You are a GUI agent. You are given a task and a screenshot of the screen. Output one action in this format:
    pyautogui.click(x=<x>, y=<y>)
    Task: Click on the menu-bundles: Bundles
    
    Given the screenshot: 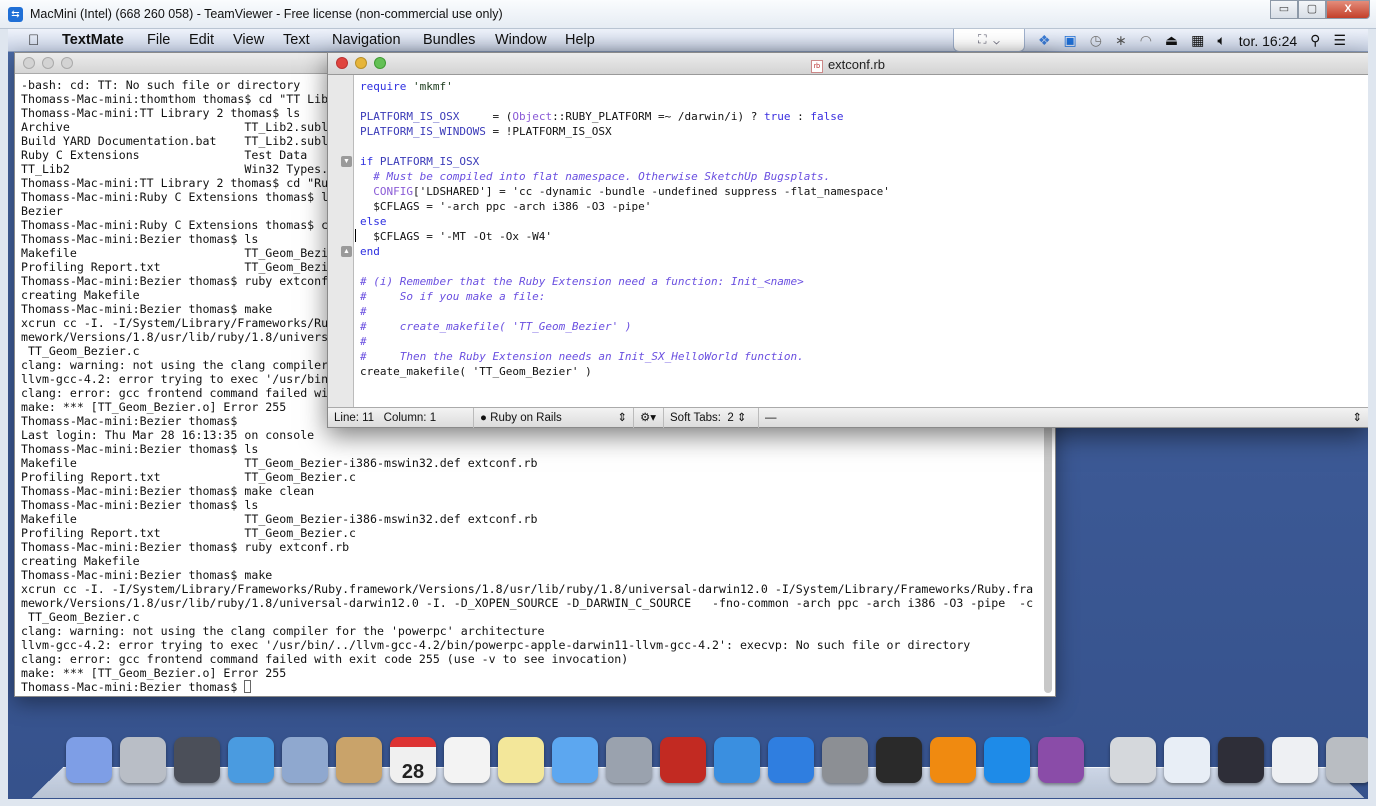 What is the action you would take?
    pyautogui.click(x=449, y=40)
    